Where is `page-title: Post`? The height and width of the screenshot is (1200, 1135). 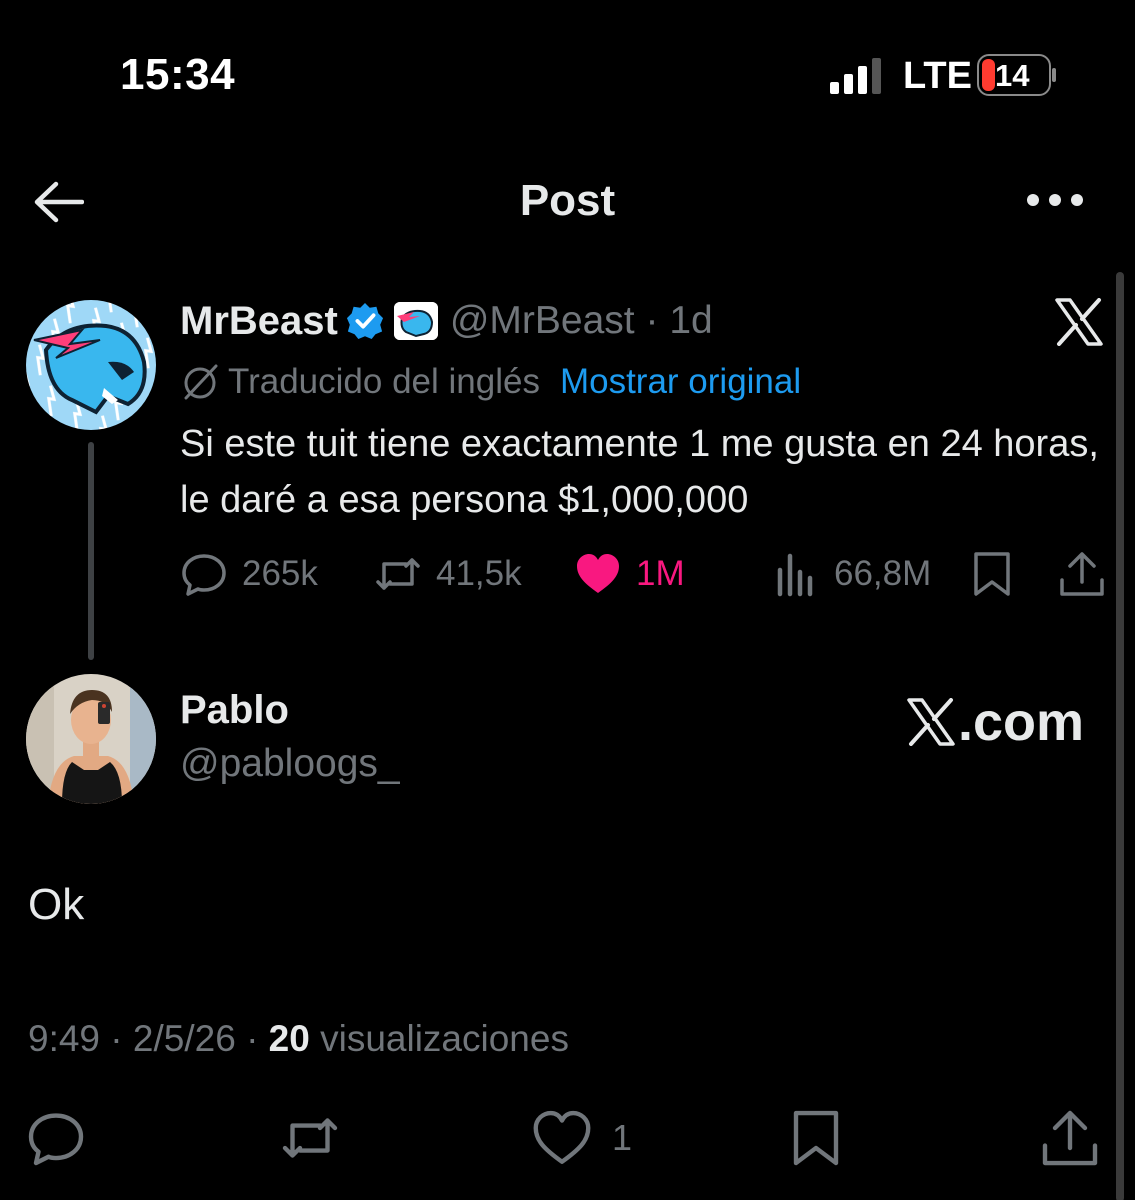
page-title: Post is located at coordinates (567, 200).